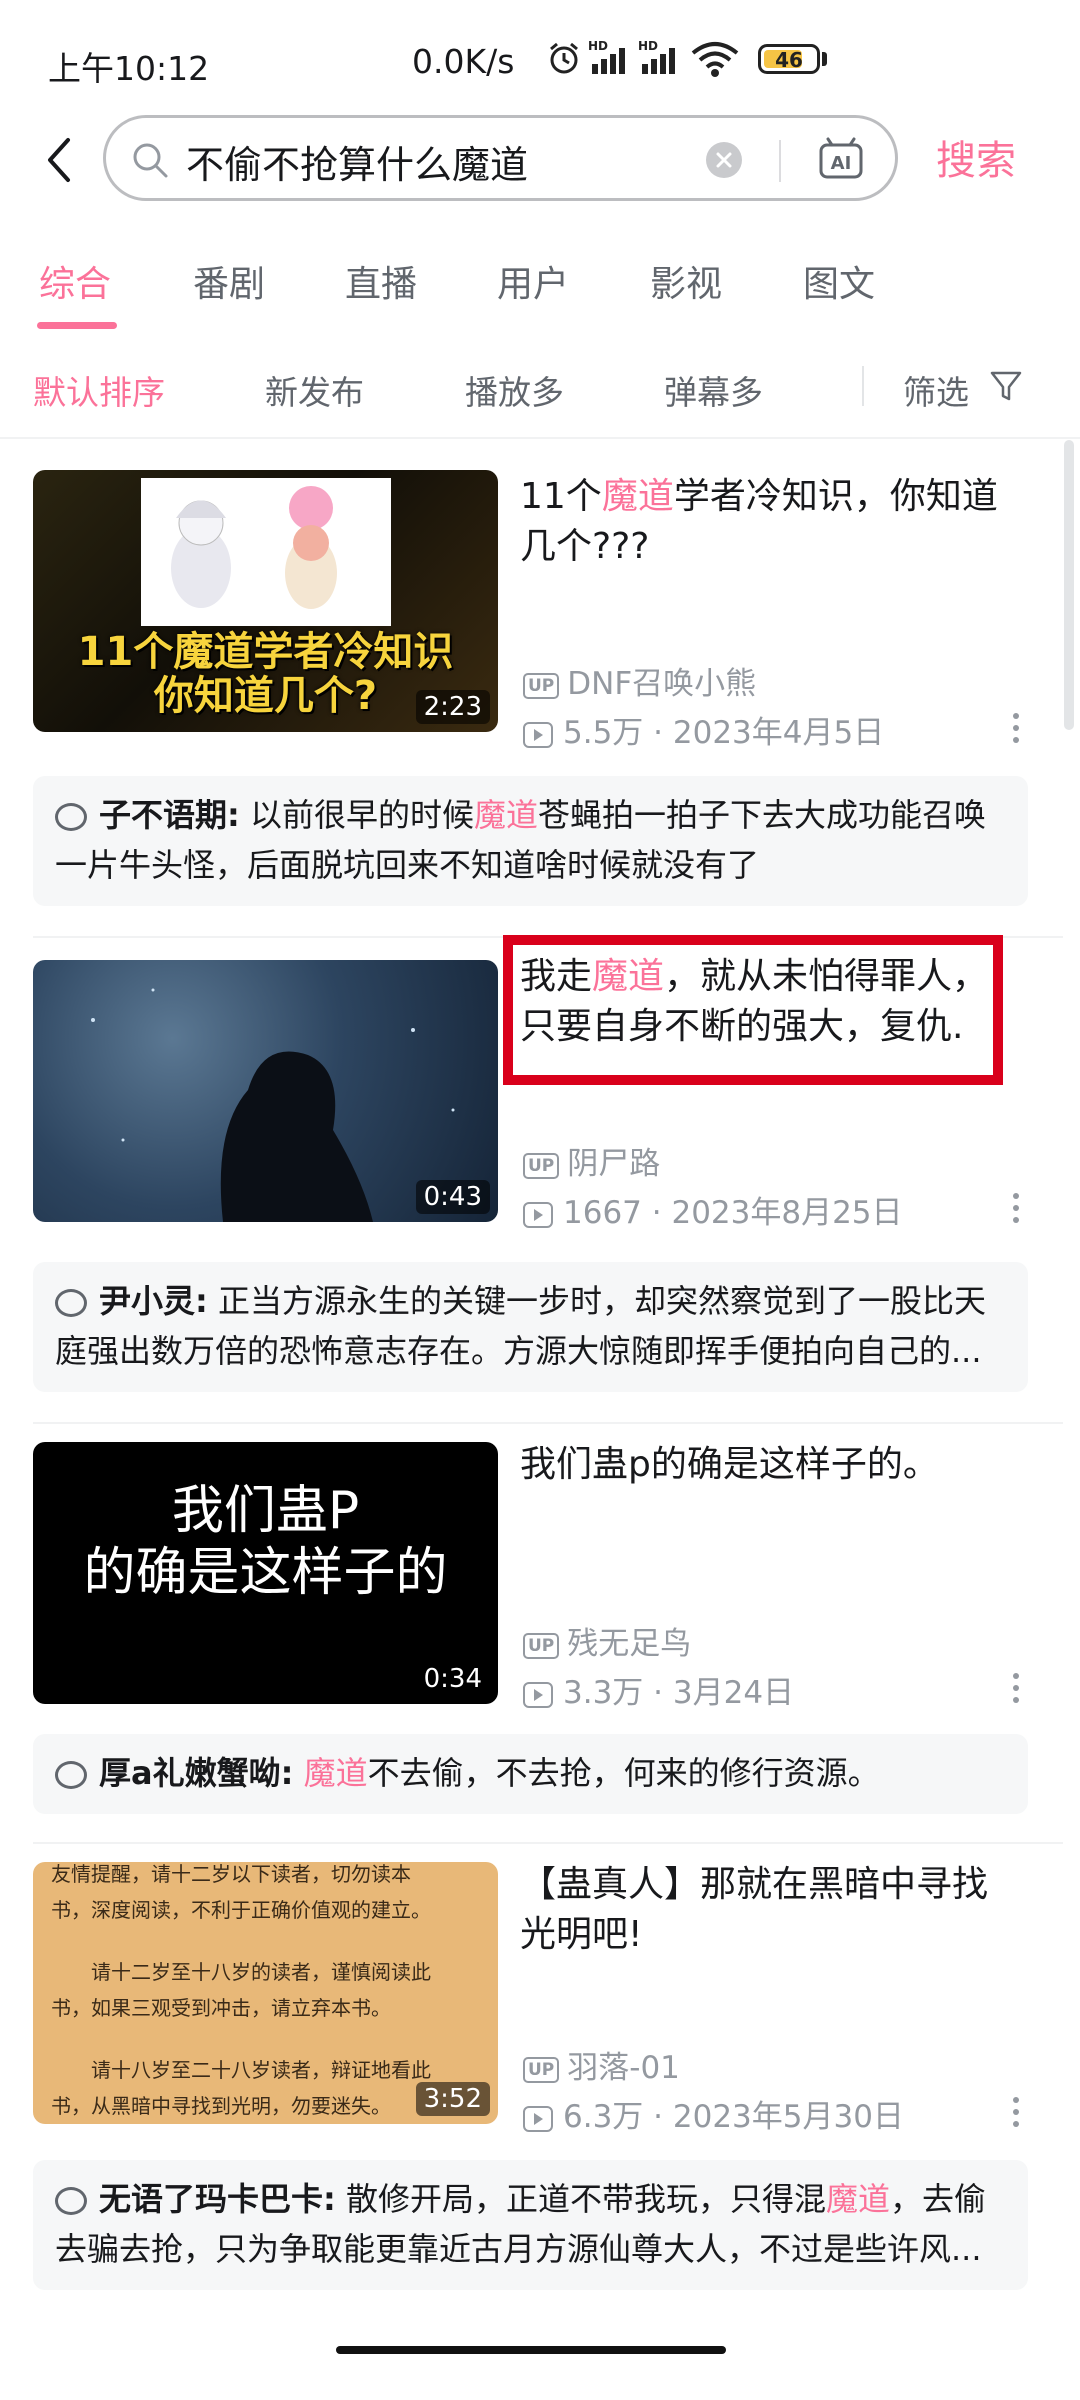 This screenshot has width=1080, height=2400. Describe the element at coordinates (1006, 386) in the screenshot. I see `filter-icon` at that location.